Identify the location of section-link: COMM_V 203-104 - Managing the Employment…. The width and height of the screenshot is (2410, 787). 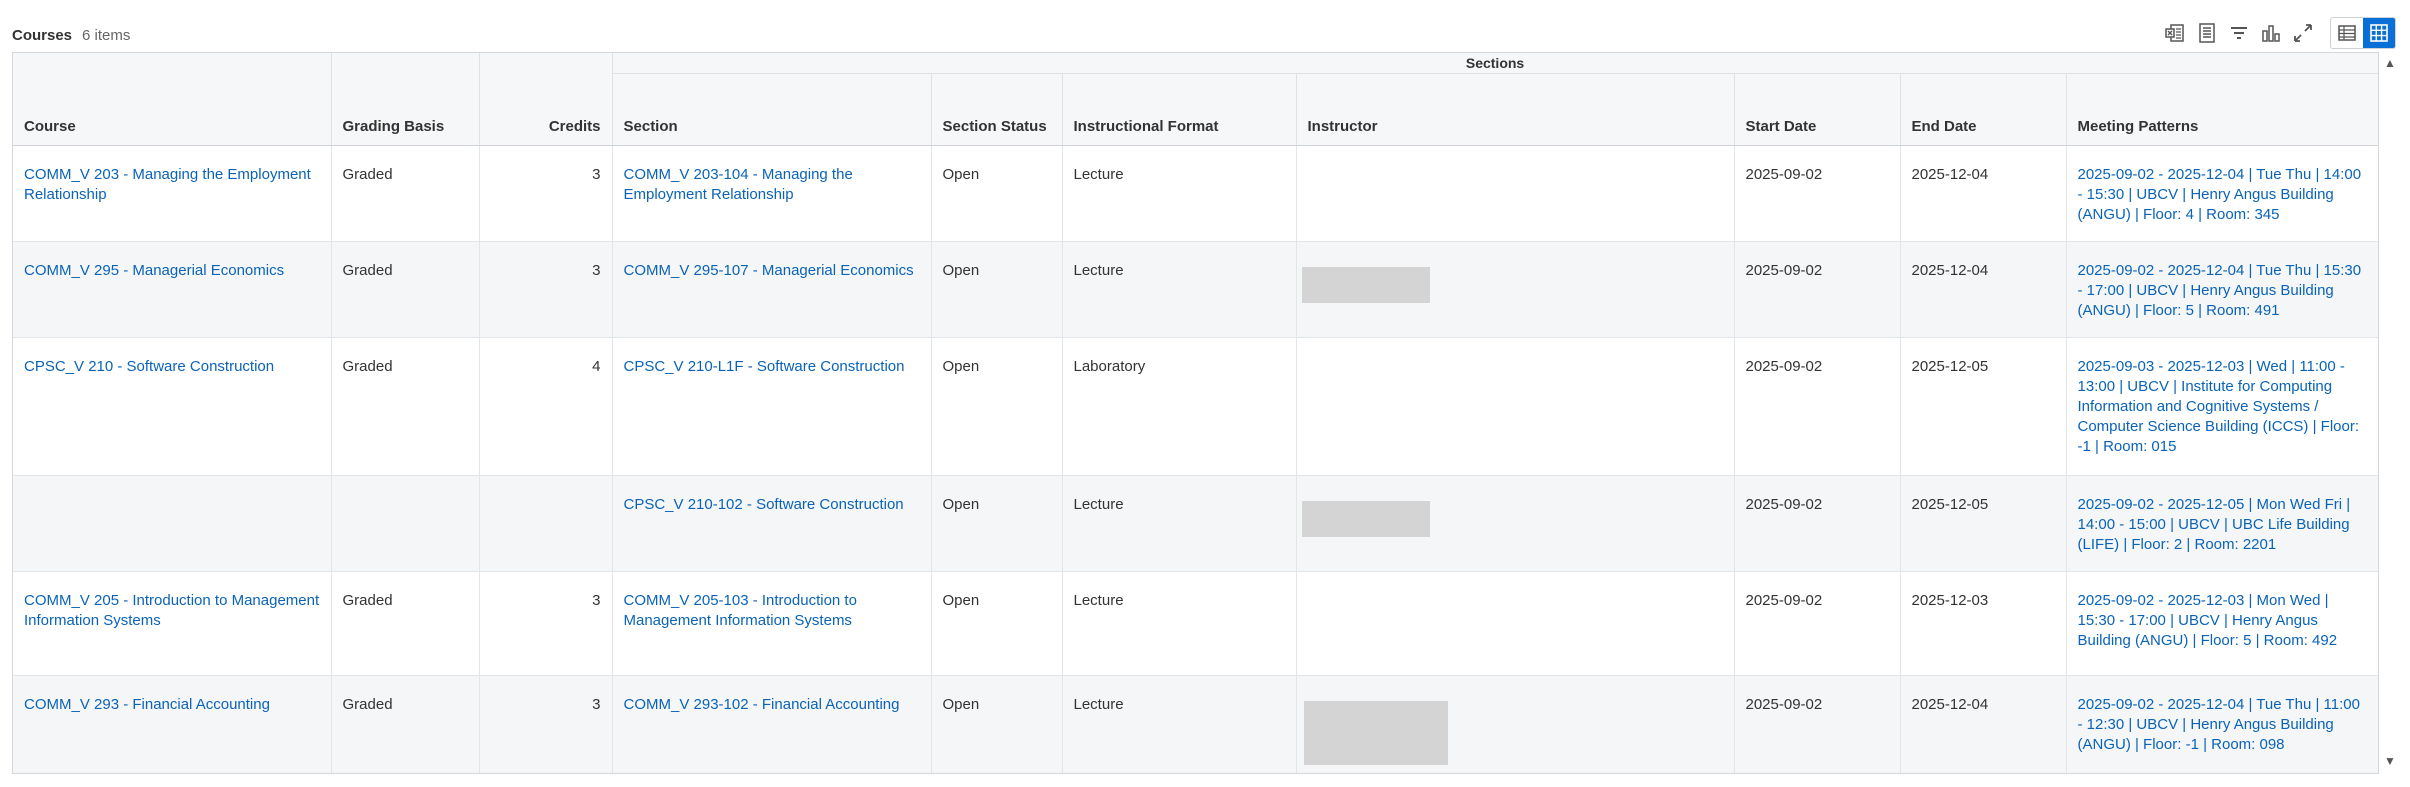
(738, 184).